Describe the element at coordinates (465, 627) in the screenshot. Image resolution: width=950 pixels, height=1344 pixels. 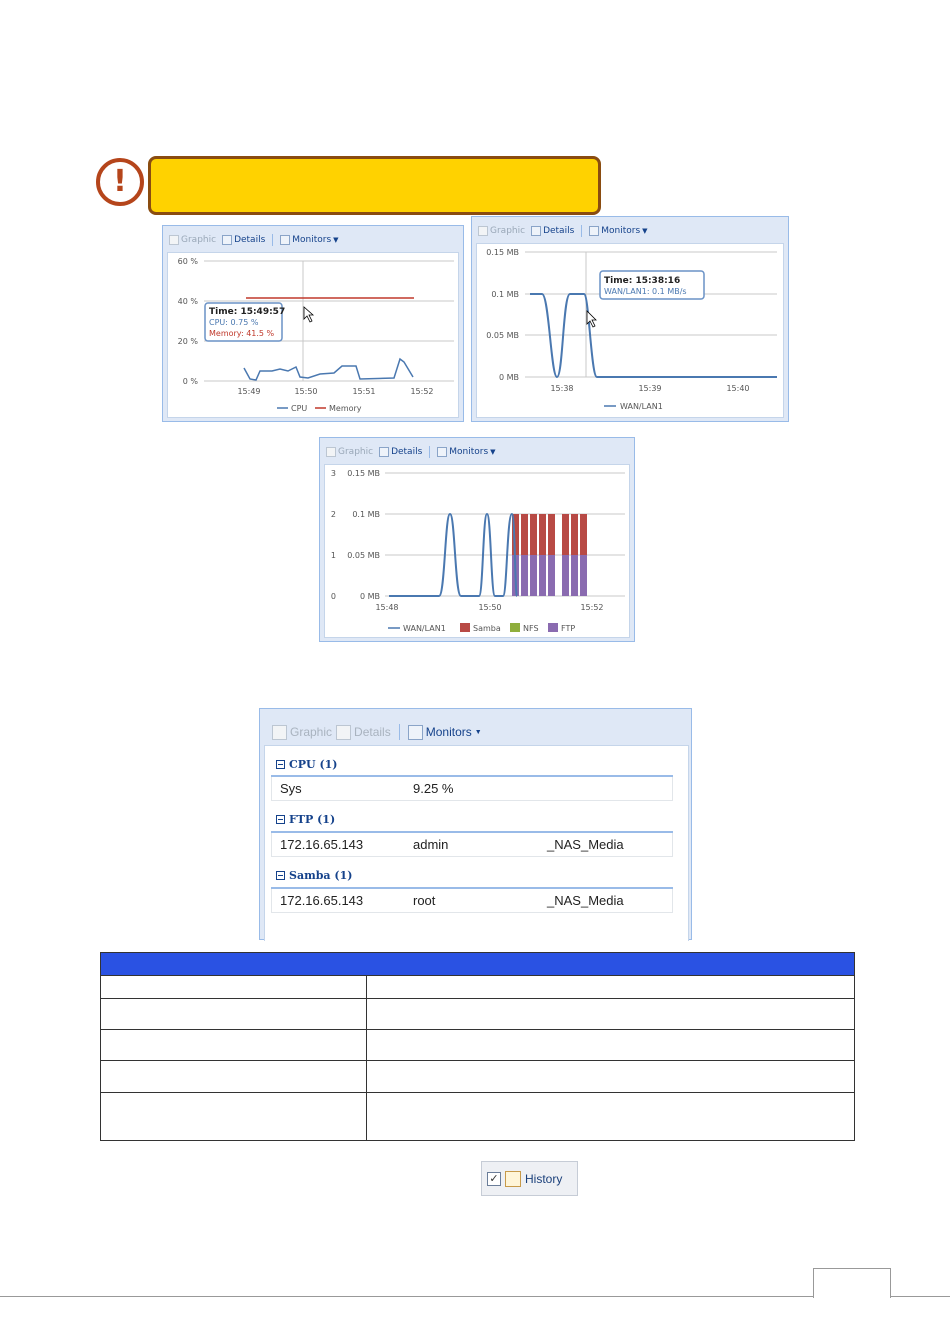
I see `legend-swatch-samba` at that location.